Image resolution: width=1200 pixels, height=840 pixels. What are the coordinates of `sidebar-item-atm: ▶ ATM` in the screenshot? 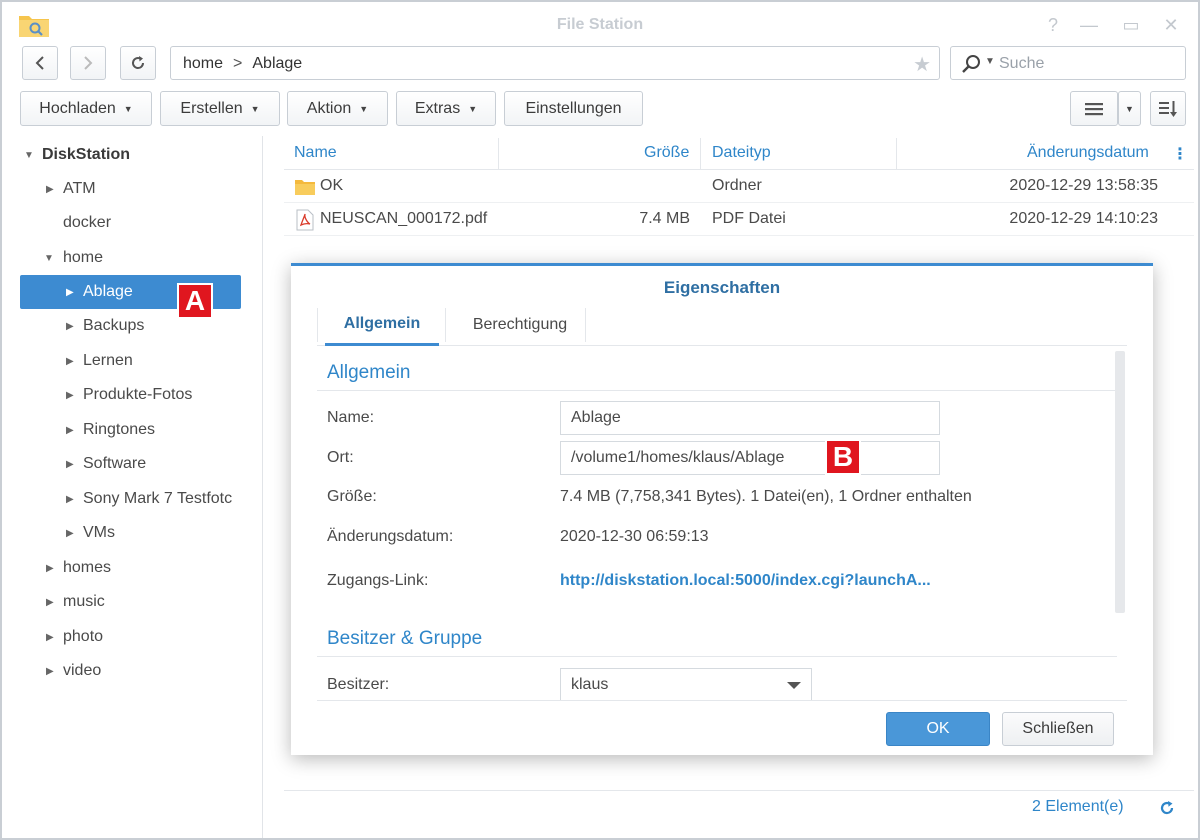 It's located at (71, 189).